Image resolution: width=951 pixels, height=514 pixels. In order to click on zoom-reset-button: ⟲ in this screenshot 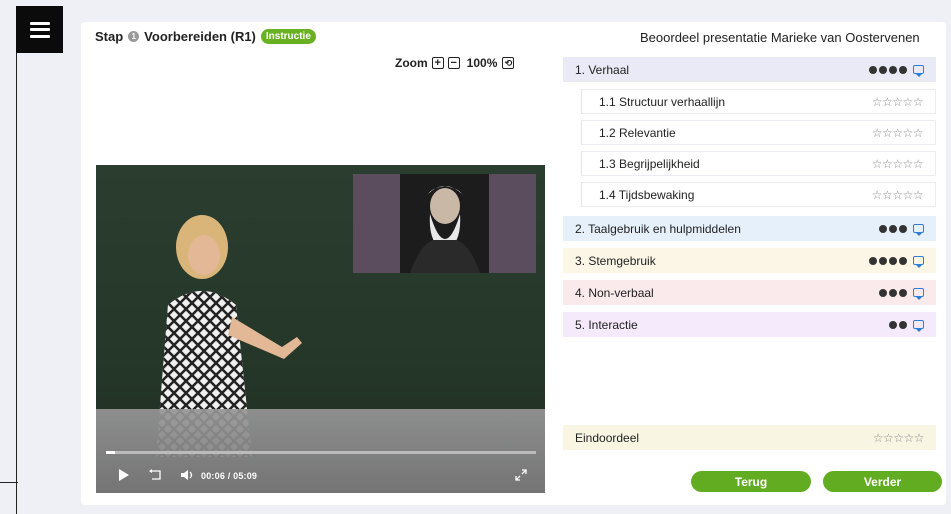, I will do `click(508, 63)`.